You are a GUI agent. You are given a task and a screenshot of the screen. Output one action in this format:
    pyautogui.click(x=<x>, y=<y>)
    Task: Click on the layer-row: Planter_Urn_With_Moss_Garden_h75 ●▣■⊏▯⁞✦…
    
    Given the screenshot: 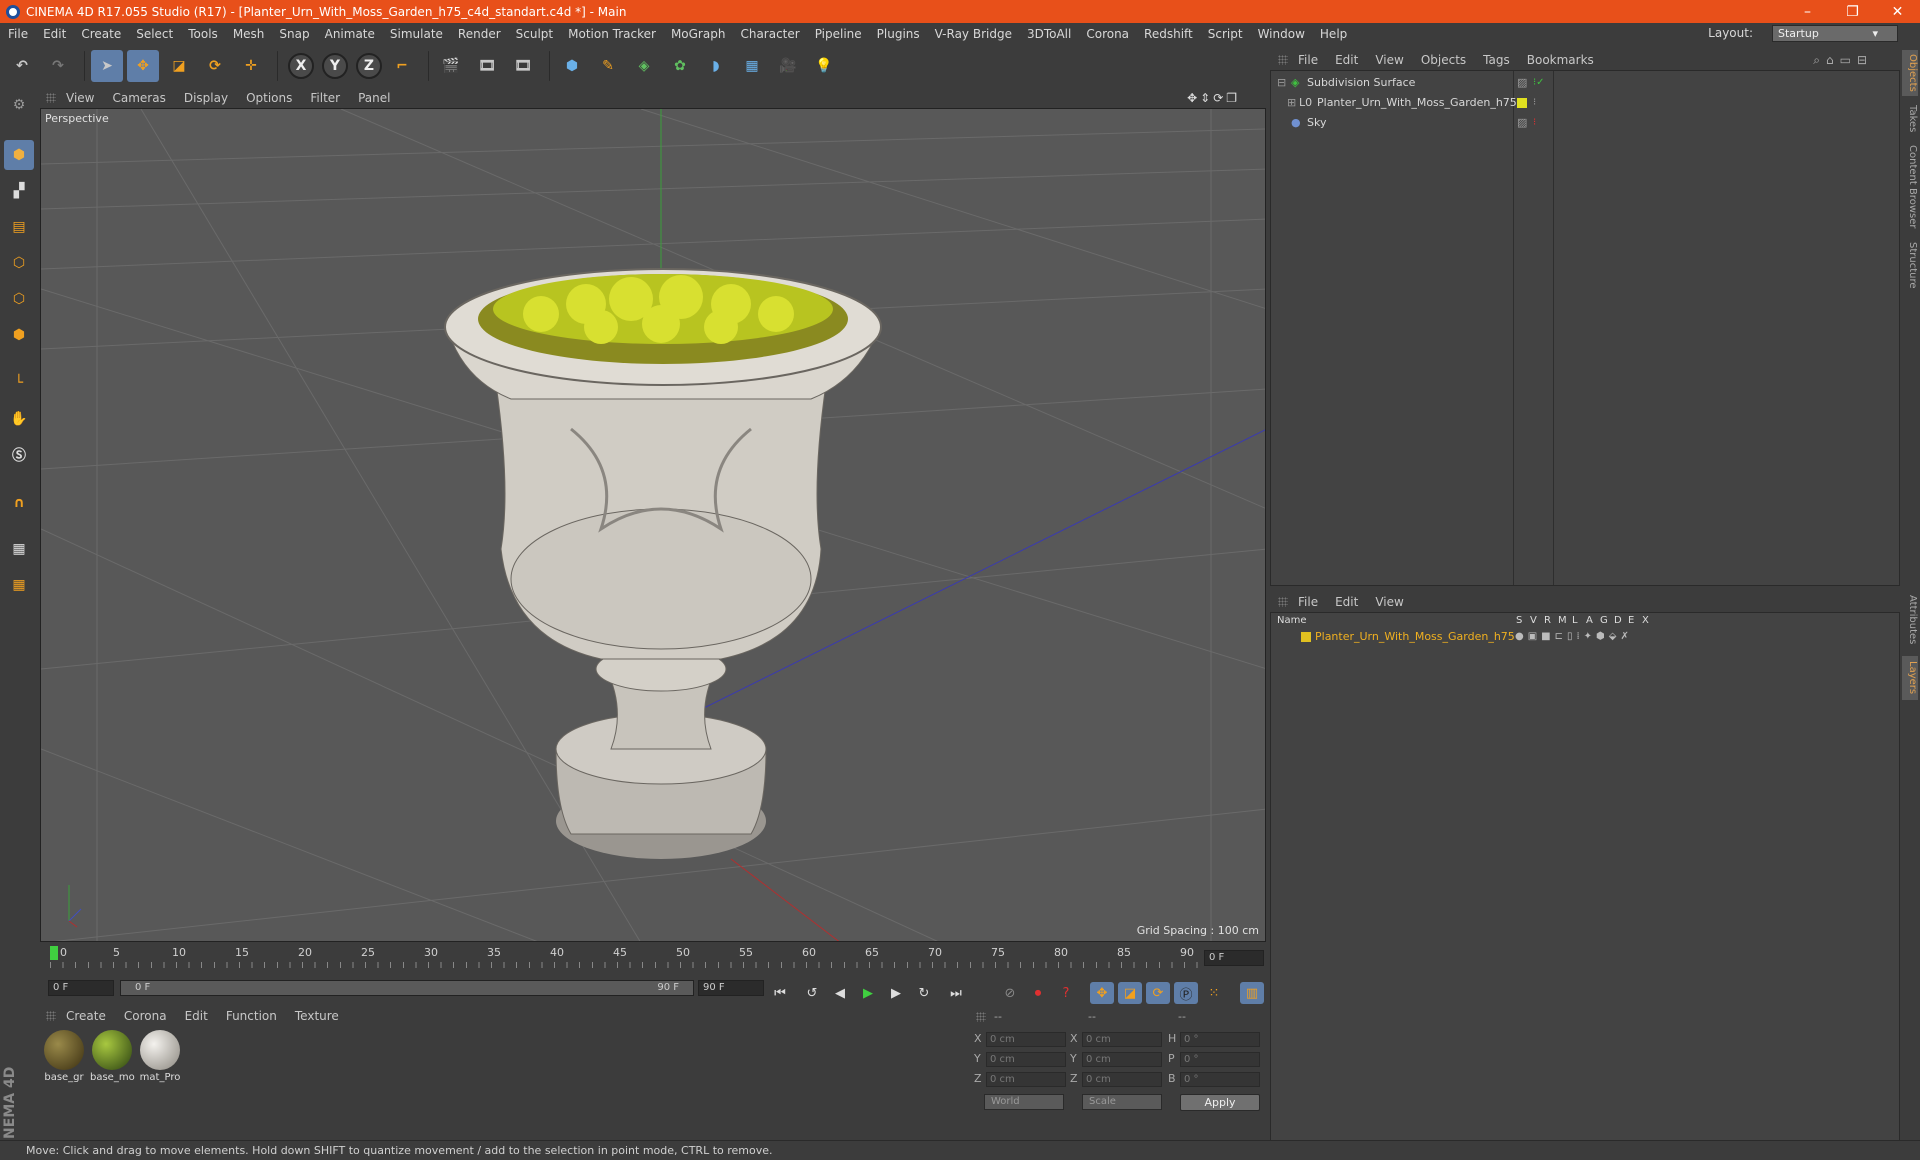 What is the action you would take?
    pyautogui.click(x=1585, y=637)
    